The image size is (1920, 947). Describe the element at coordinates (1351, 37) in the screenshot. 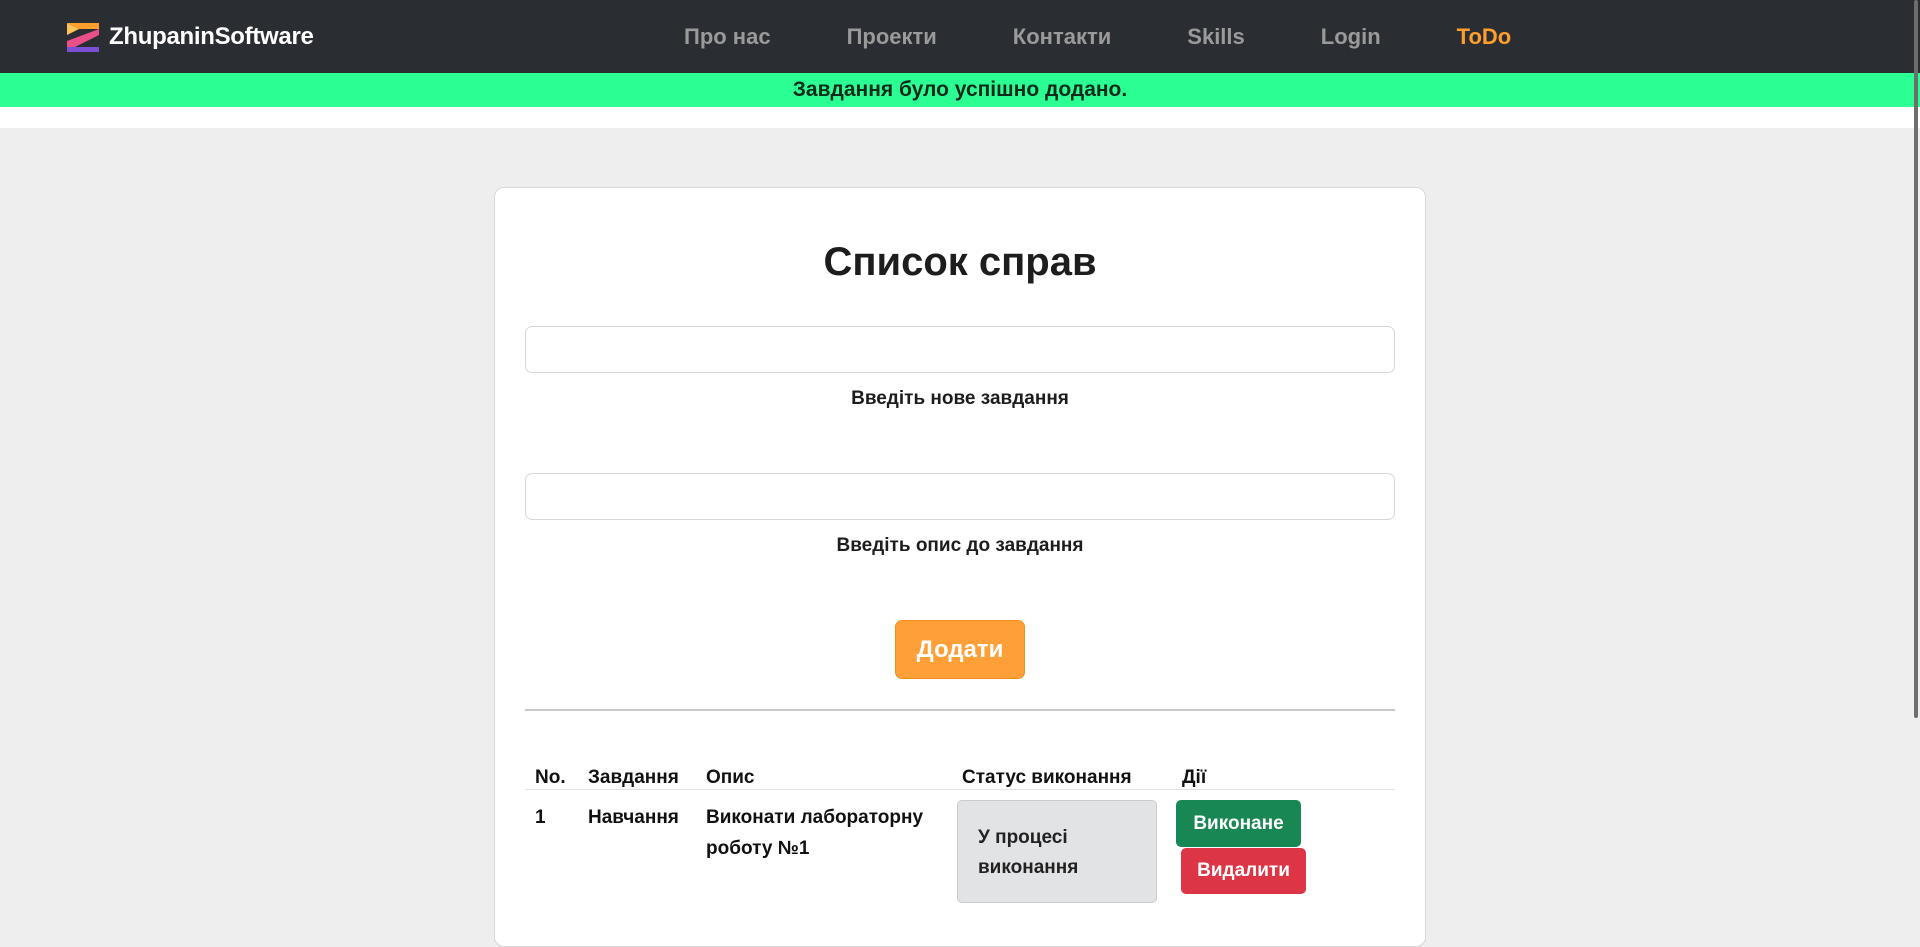

I see `nav-link-login: Login` at that location.